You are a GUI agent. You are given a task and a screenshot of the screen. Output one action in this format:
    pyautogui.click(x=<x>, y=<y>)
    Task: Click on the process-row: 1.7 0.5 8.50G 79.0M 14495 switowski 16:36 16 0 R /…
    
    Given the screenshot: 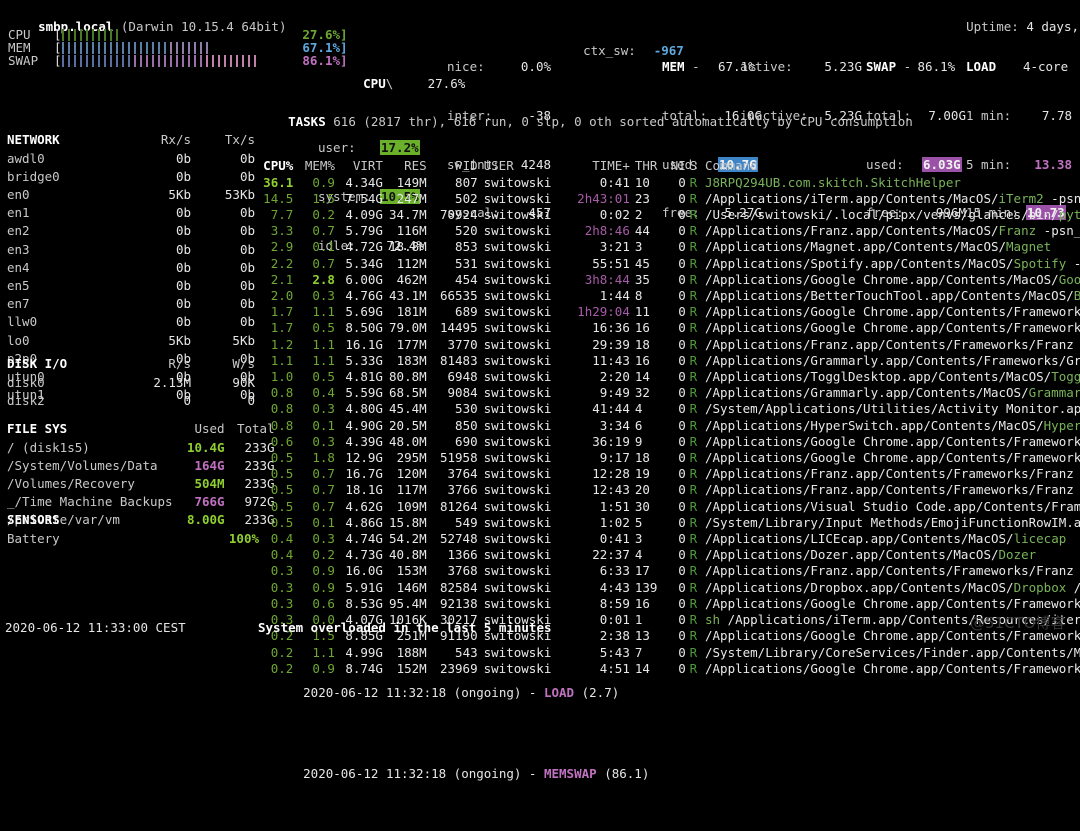 What is the action you would take?
    pyautogui.click(x=668, y=328)
    